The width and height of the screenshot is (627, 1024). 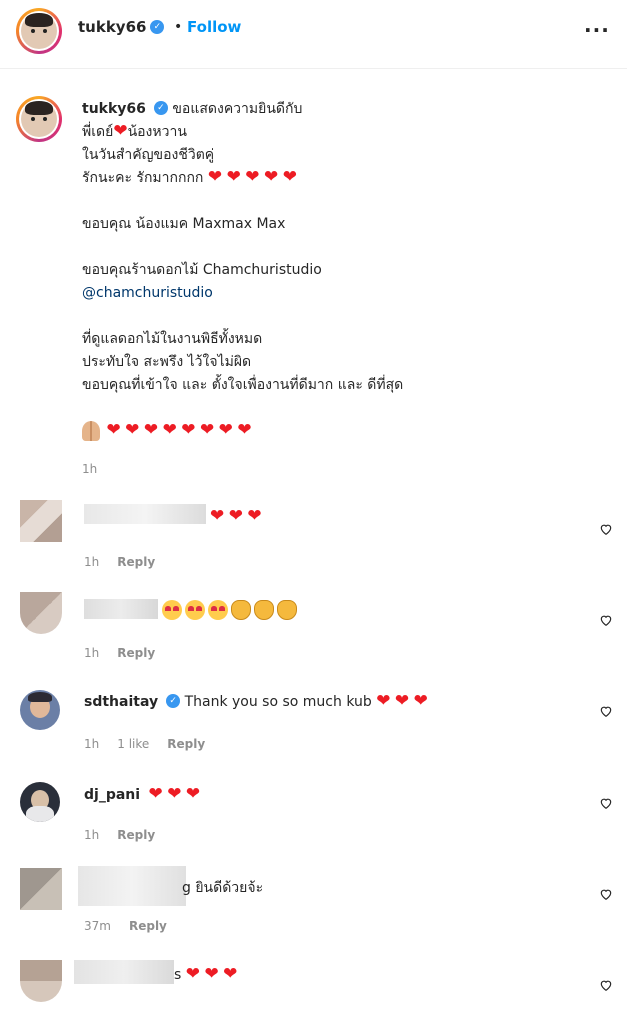 I want to click on comment-text: ❤ ❤ ❤, so click(x=236, y=516).